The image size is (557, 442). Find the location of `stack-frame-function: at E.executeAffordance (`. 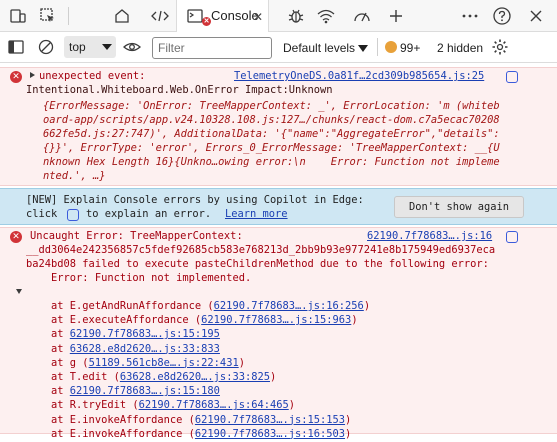

stack-frame-function: at E.executeAffordance ( is located at coordinates (114, 320).